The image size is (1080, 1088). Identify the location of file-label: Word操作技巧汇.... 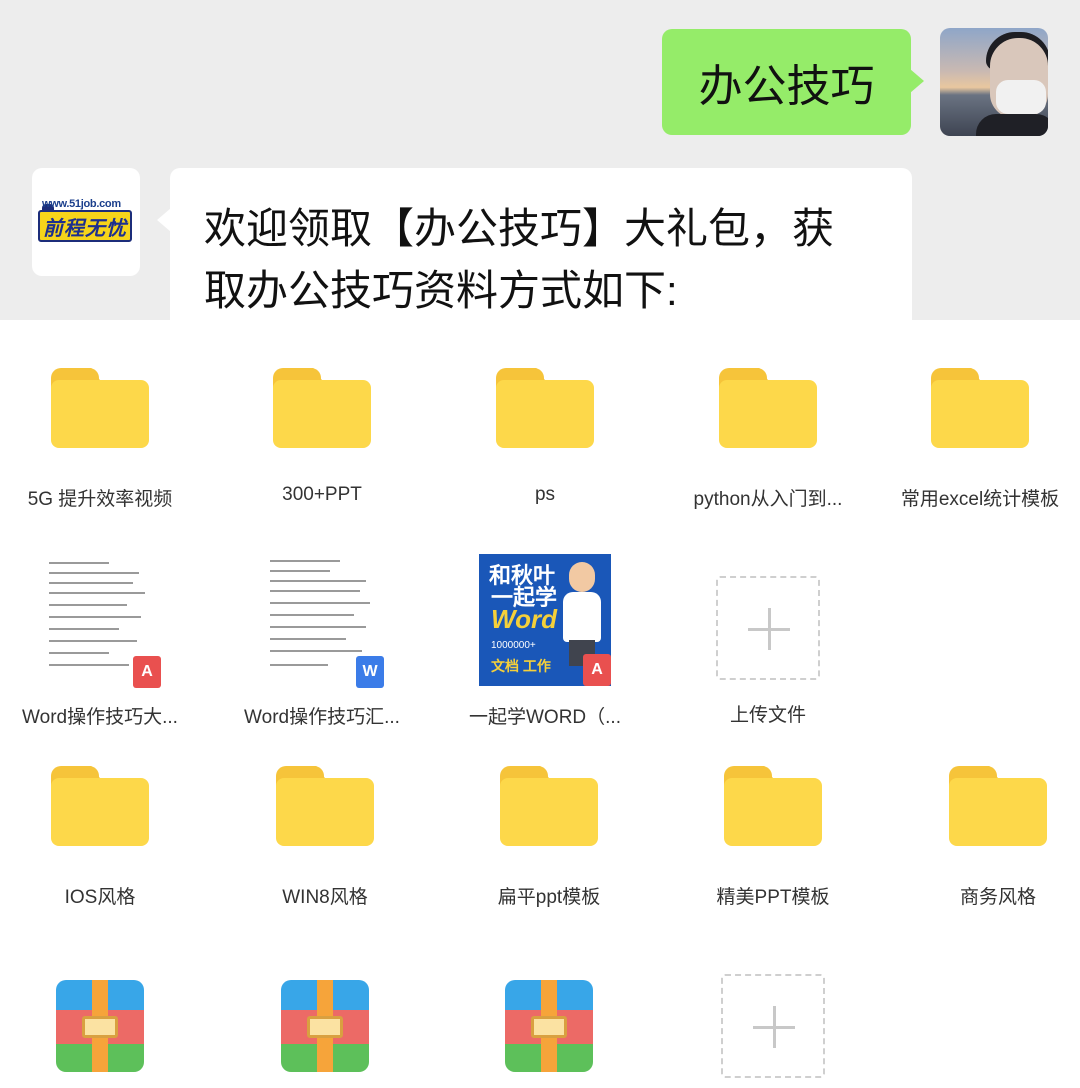
(322, 717).